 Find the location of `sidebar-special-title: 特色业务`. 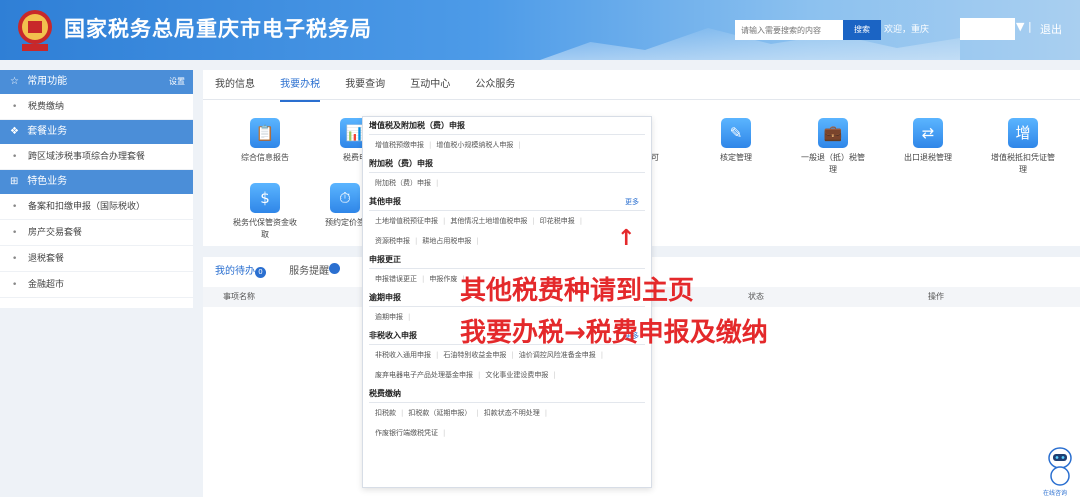

sidebar-special-title: 特色业务 is located at coordinates (47, 181).